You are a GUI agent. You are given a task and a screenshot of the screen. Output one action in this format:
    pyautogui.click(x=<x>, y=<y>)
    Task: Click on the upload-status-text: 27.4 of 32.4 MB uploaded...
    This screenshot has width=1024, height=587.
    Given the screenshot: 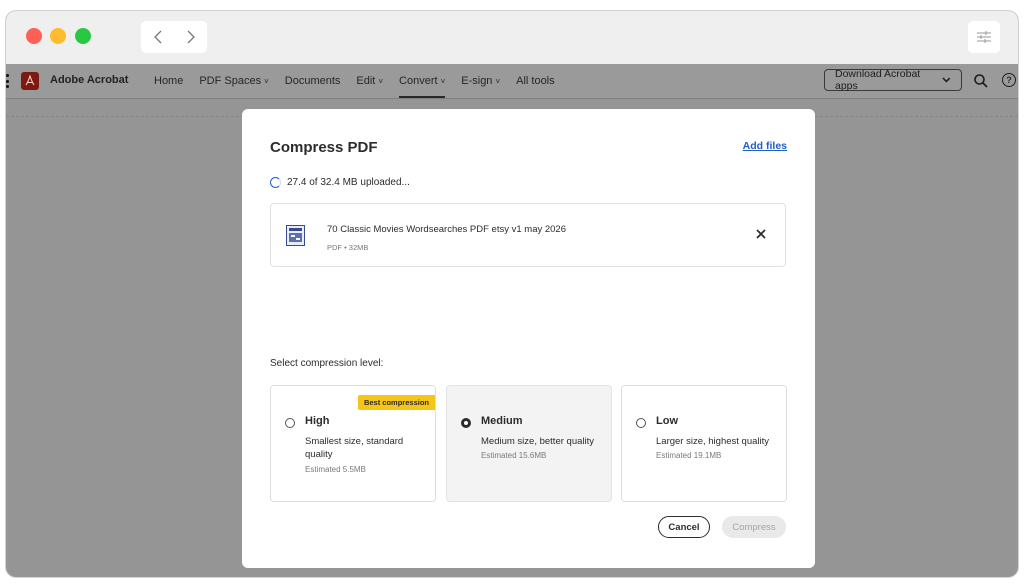 What is the action you would take?
    pyautogui.click(x=348, y=182)
    